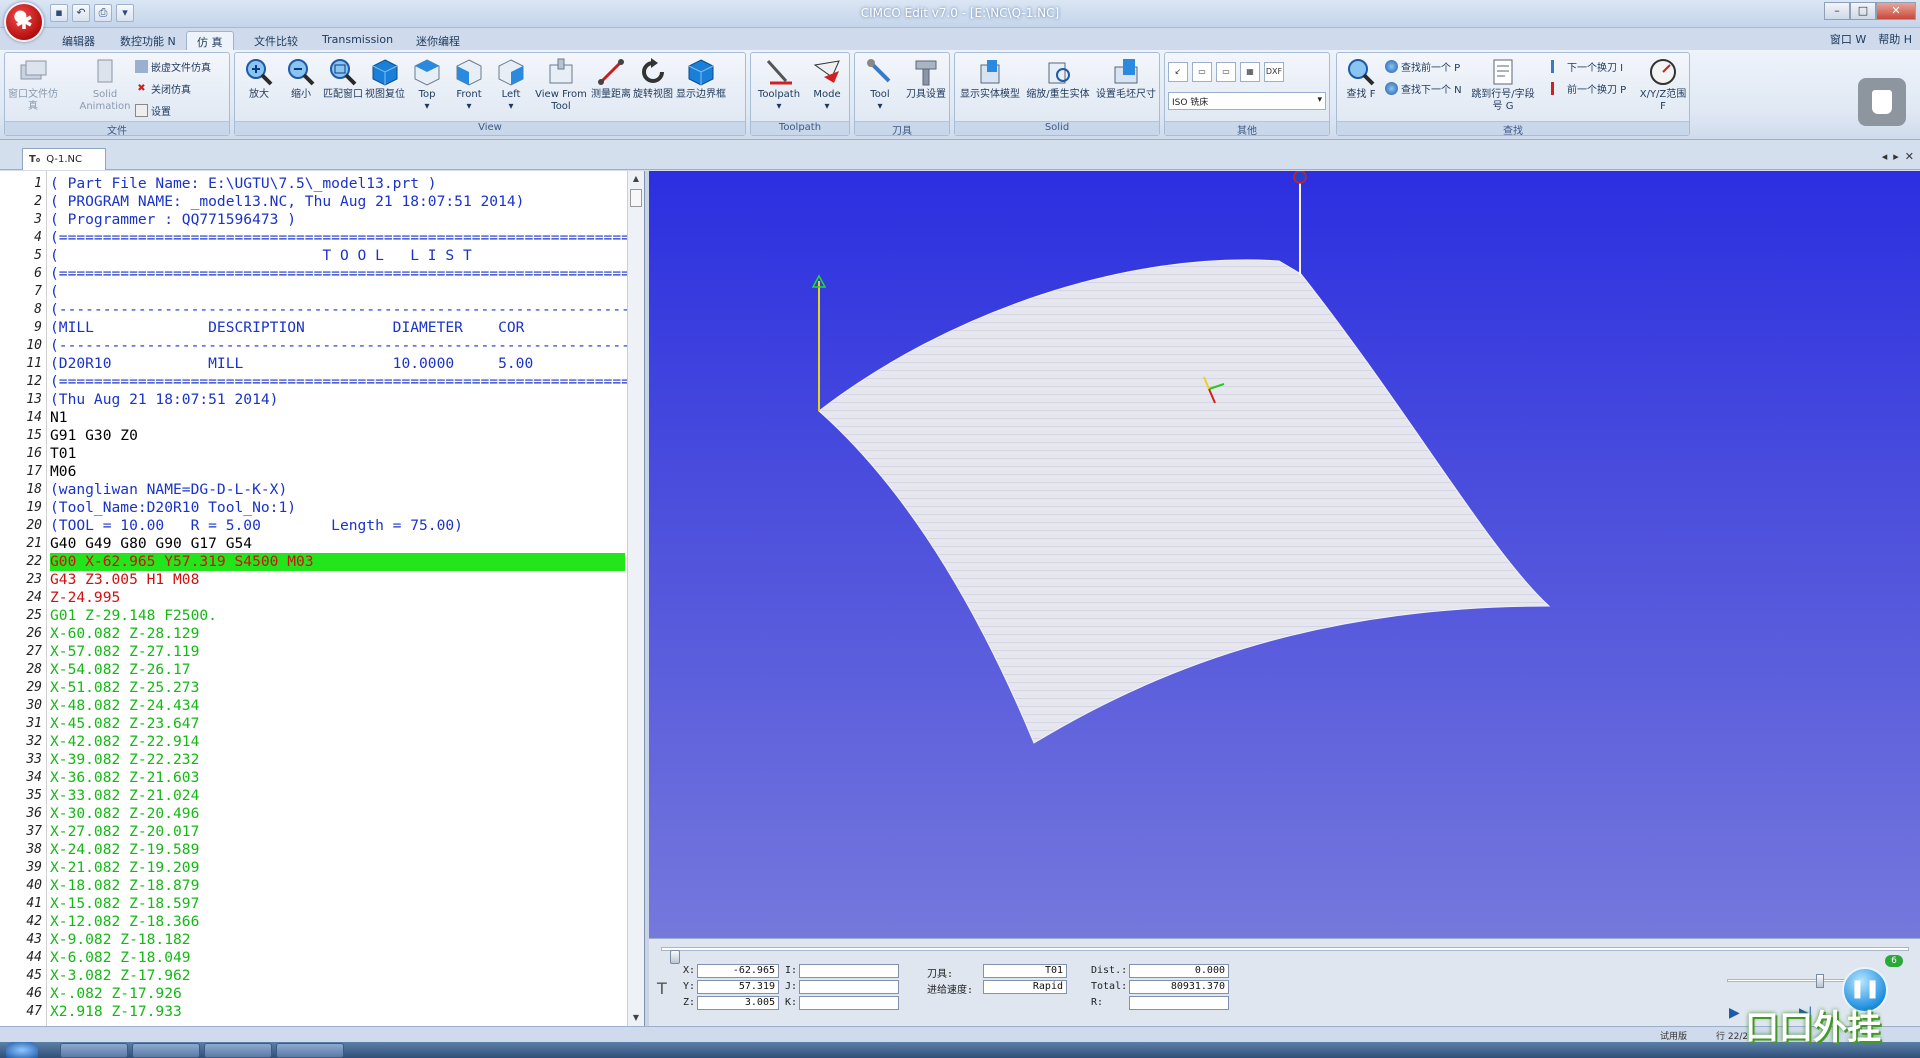 Image resolution: width=1920 pixels, height=1058 pixels. What do you see at coordinates (313, 490) in the screenshot?
I see `code-line: 18 (wangliwan NAME=DG-D-L-K-X)` at bounding box center [313, 490].